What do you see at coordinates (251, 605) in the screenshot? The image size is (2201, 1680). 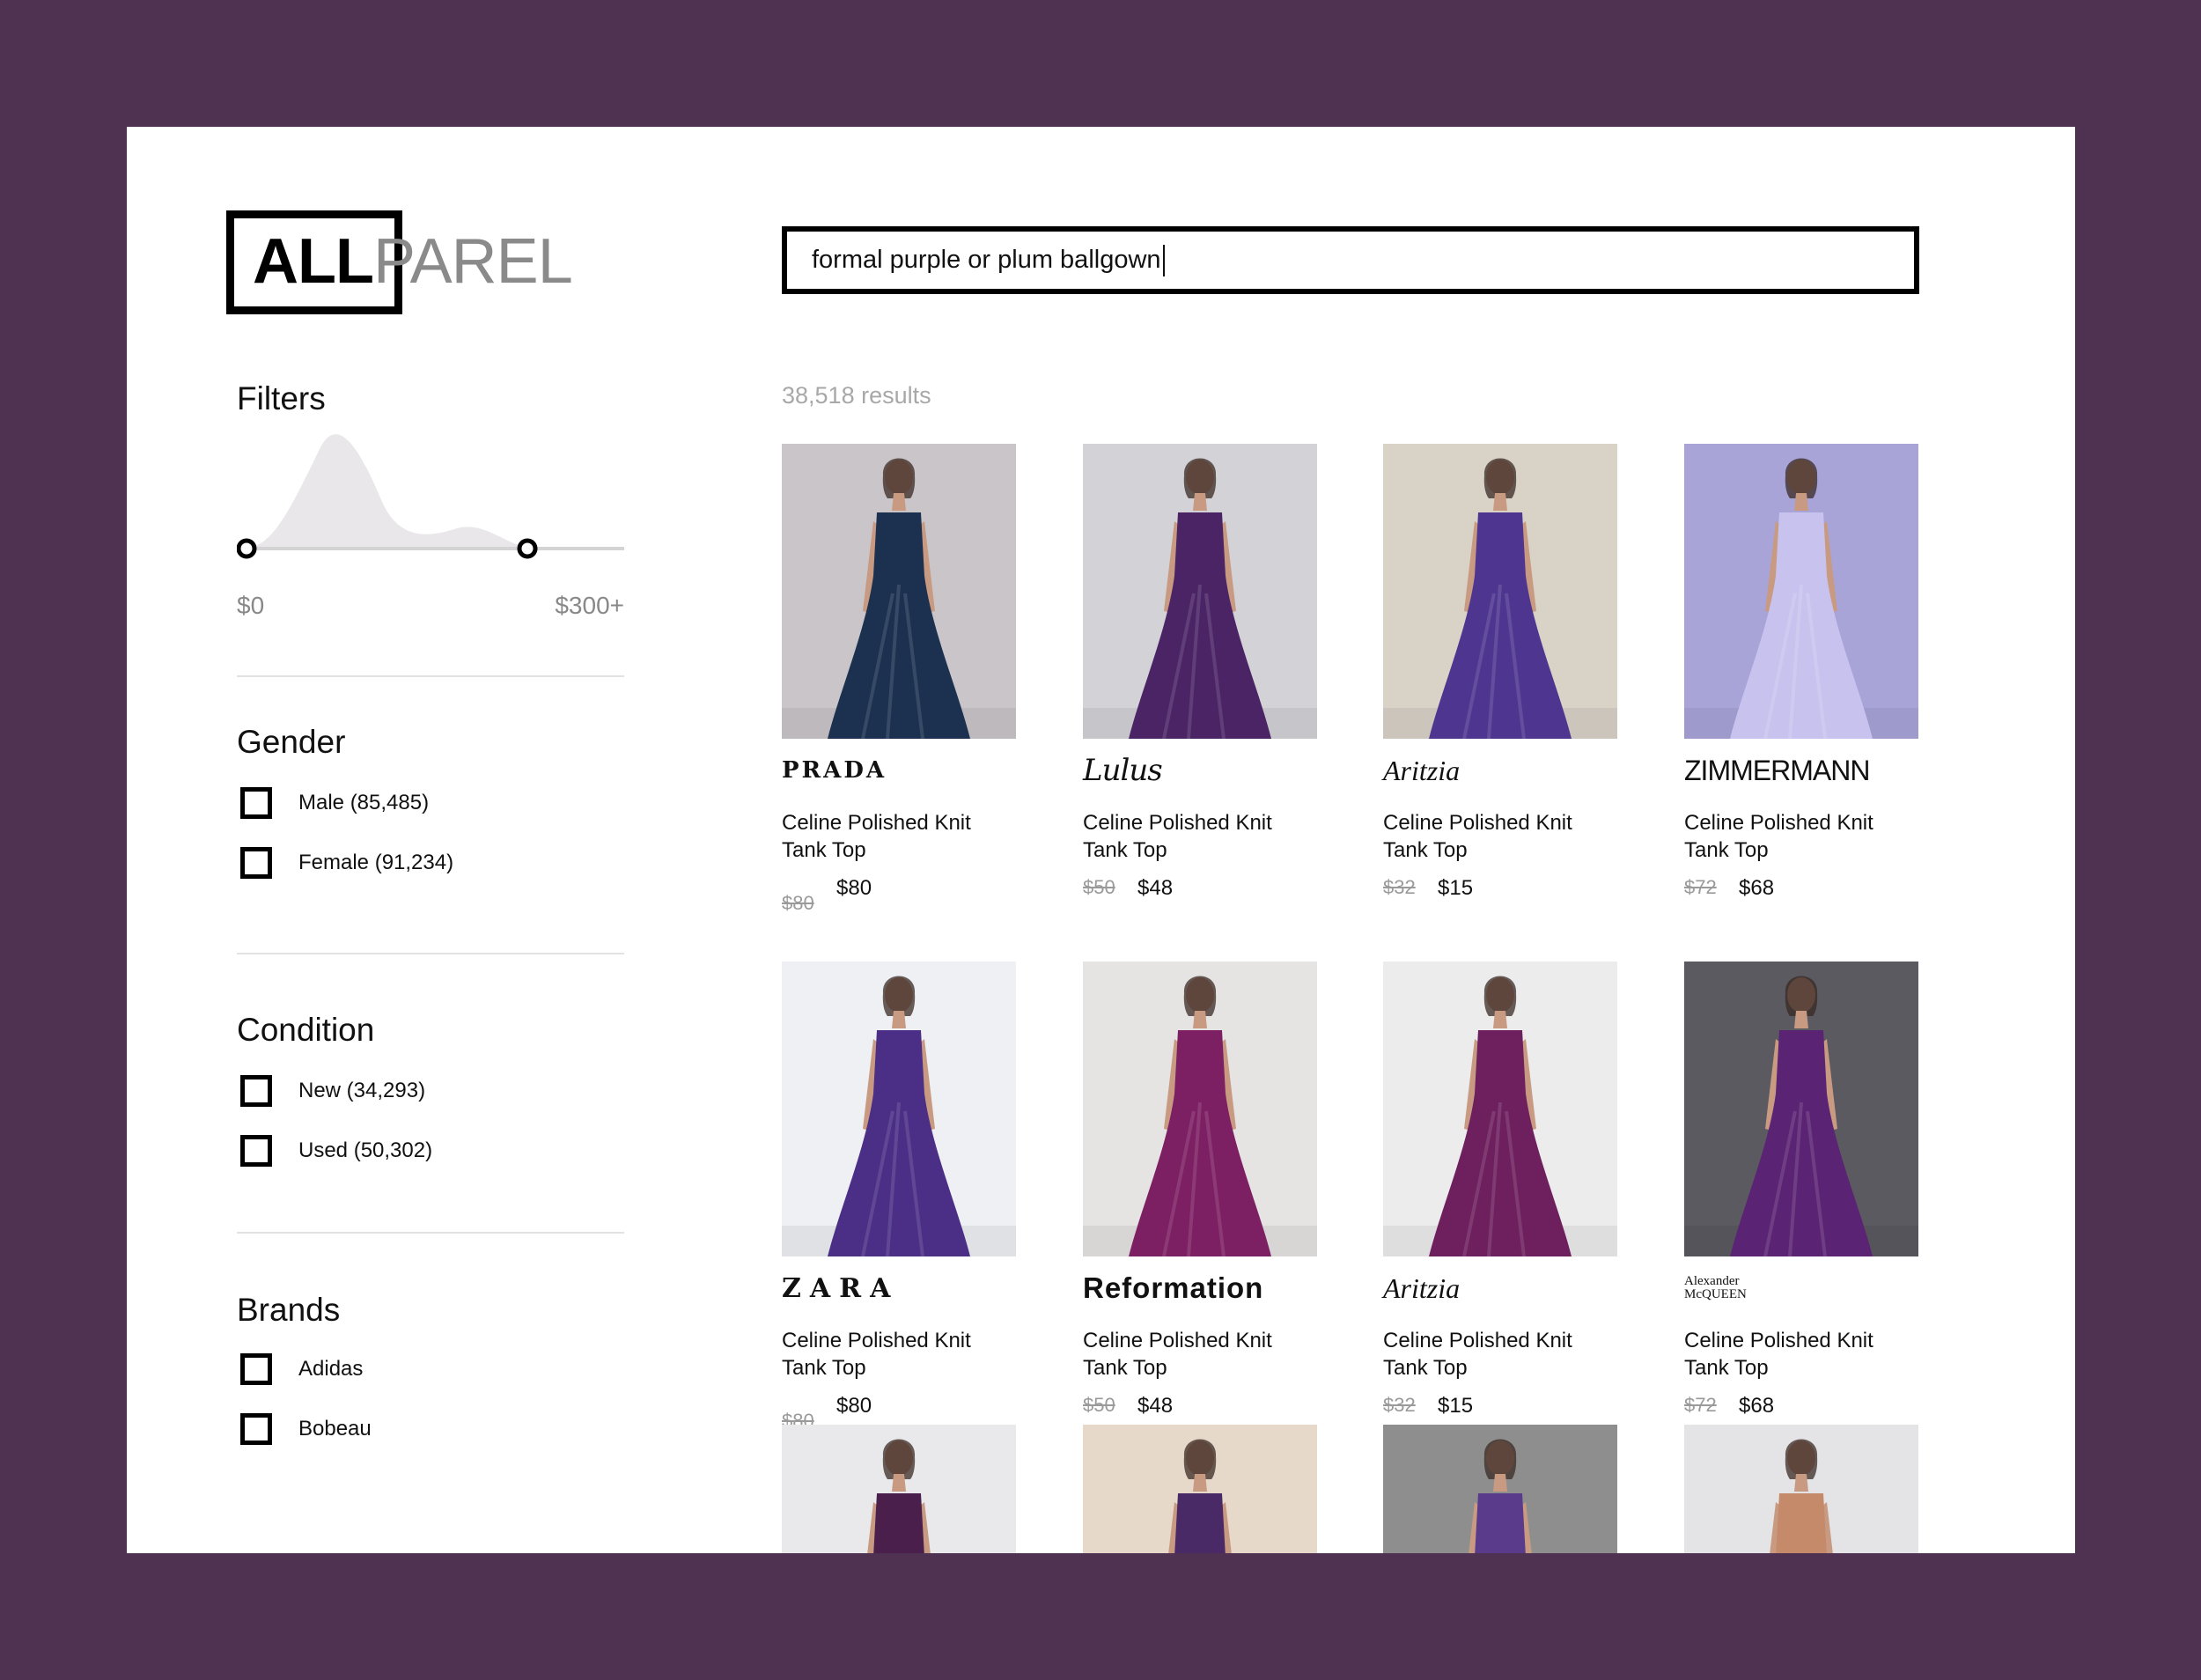 I see `price-min-label: $0` at bounding box center [251, 605].